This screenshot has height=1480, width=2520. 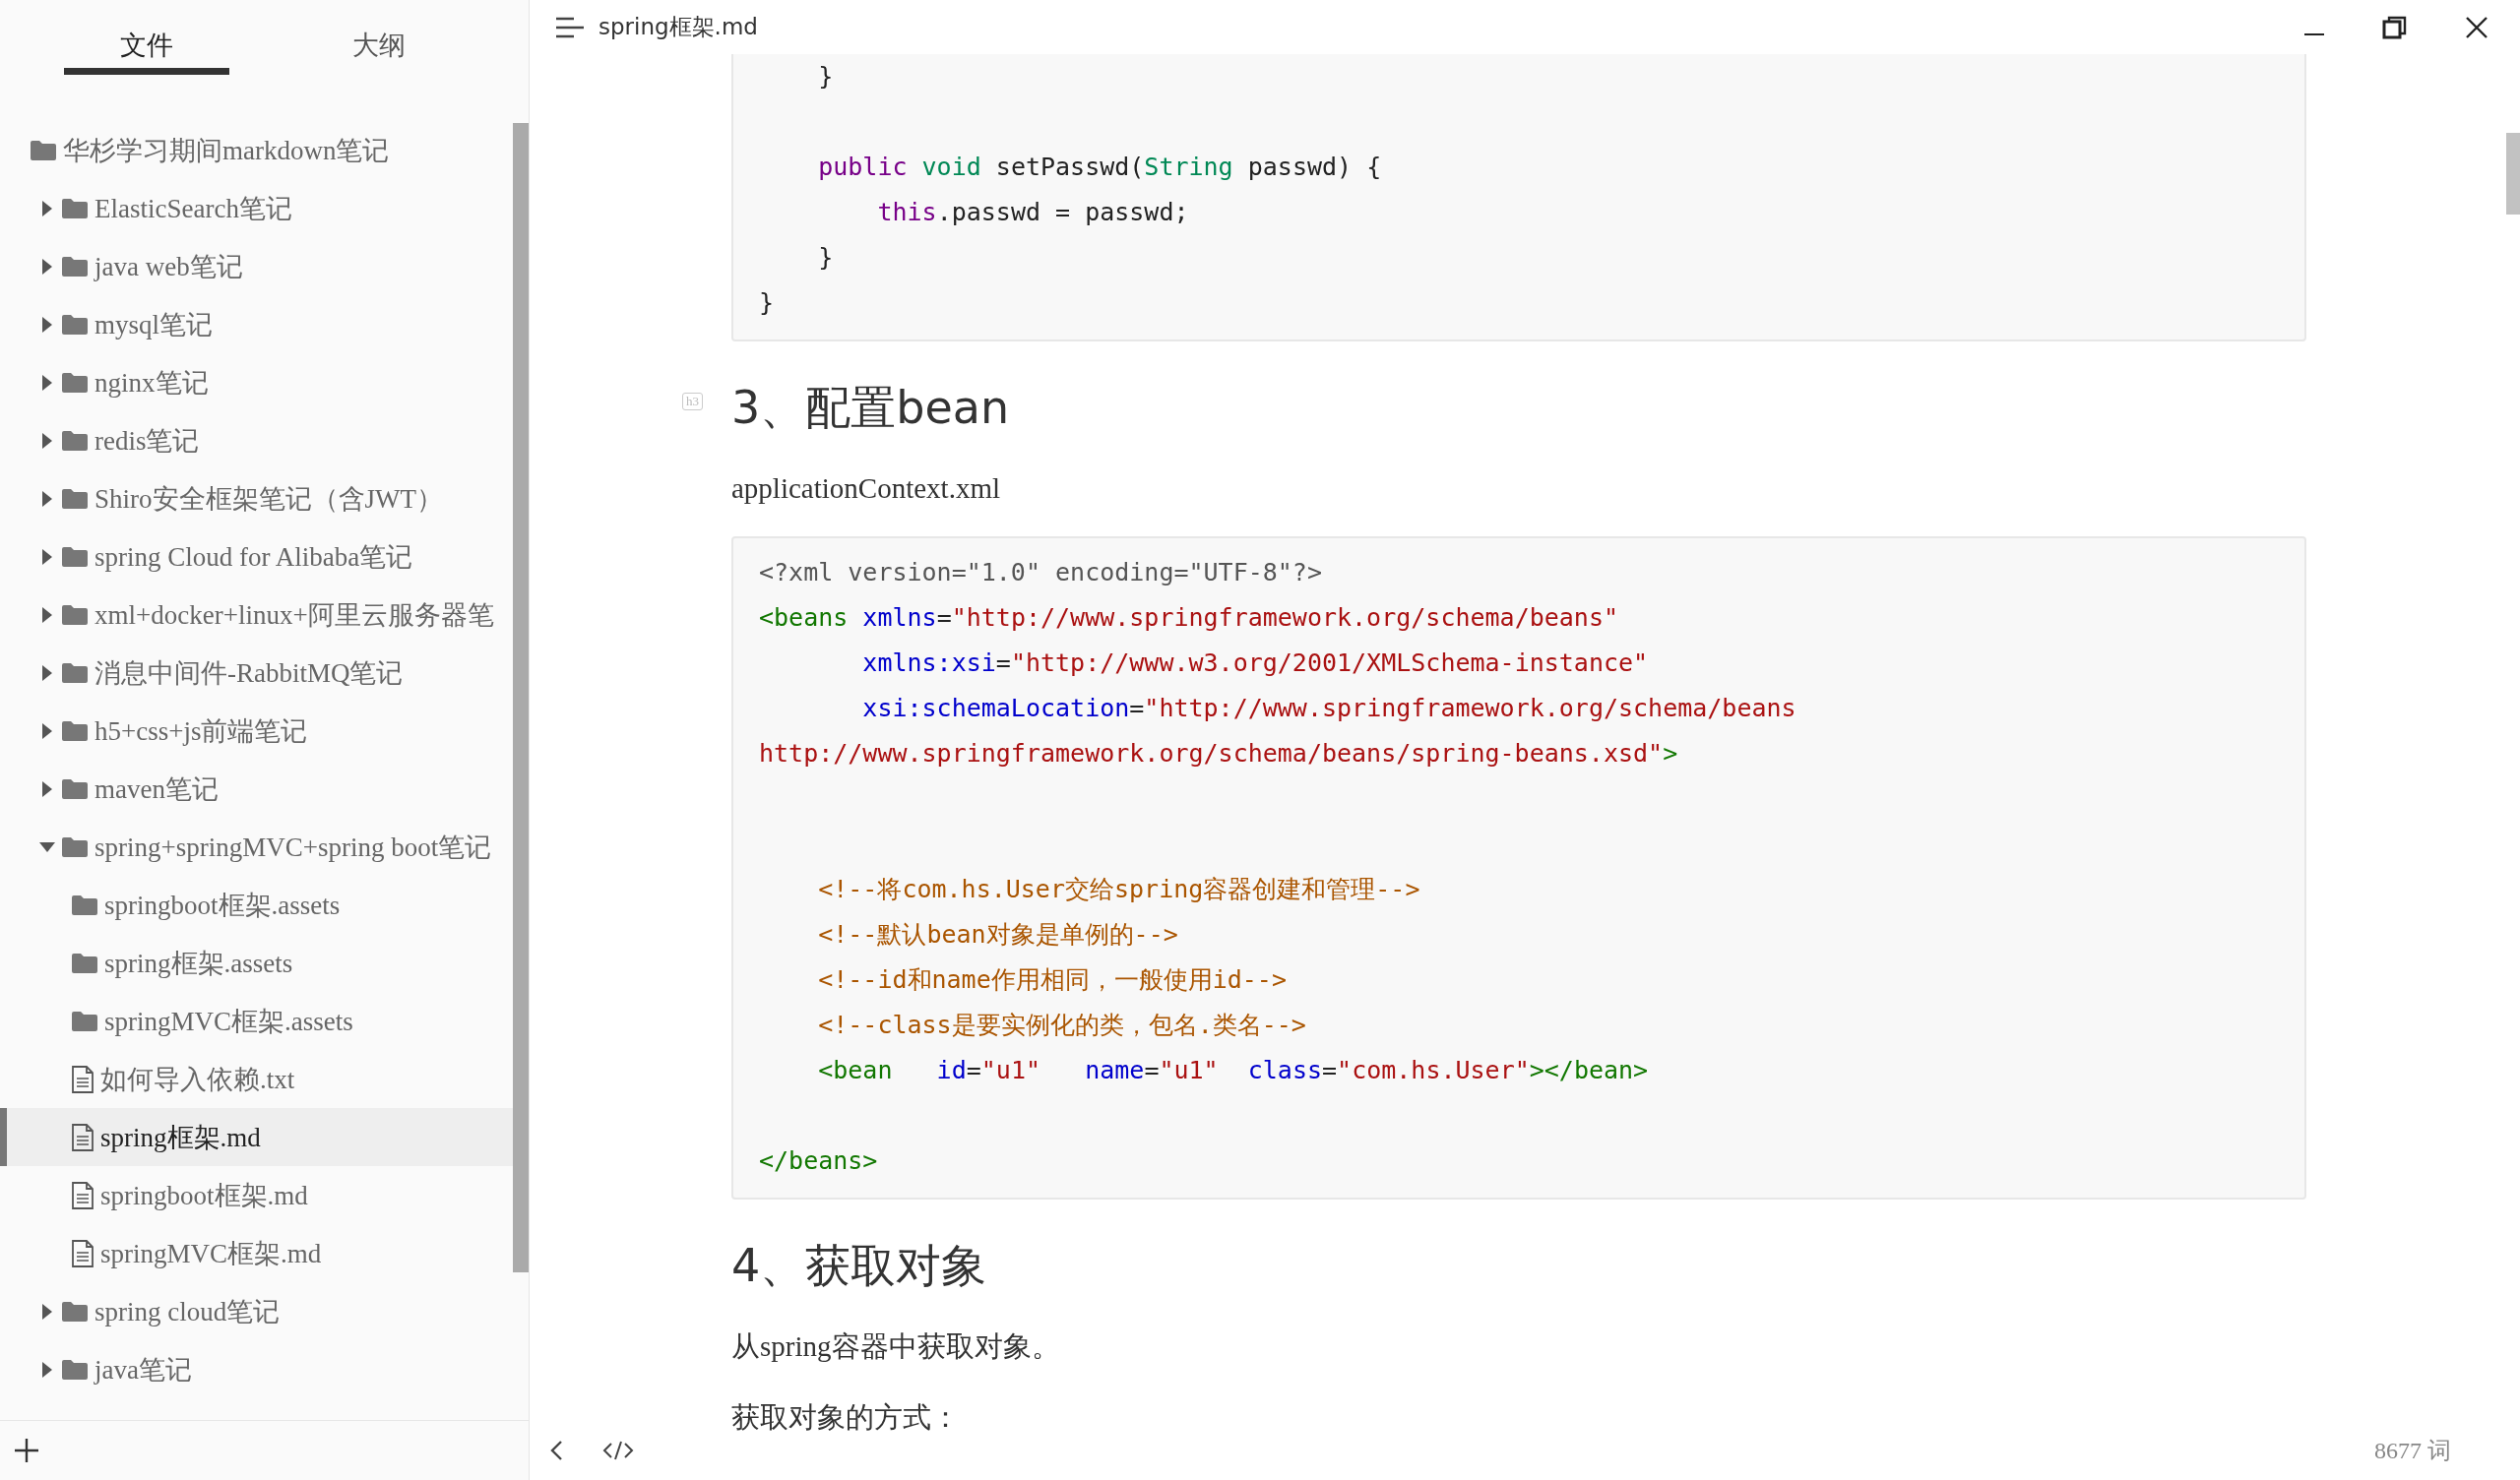 What do you see at coordinates (556, 1451) in the screenshot?
I see `back-icon` at bounding box center [556, 1451].